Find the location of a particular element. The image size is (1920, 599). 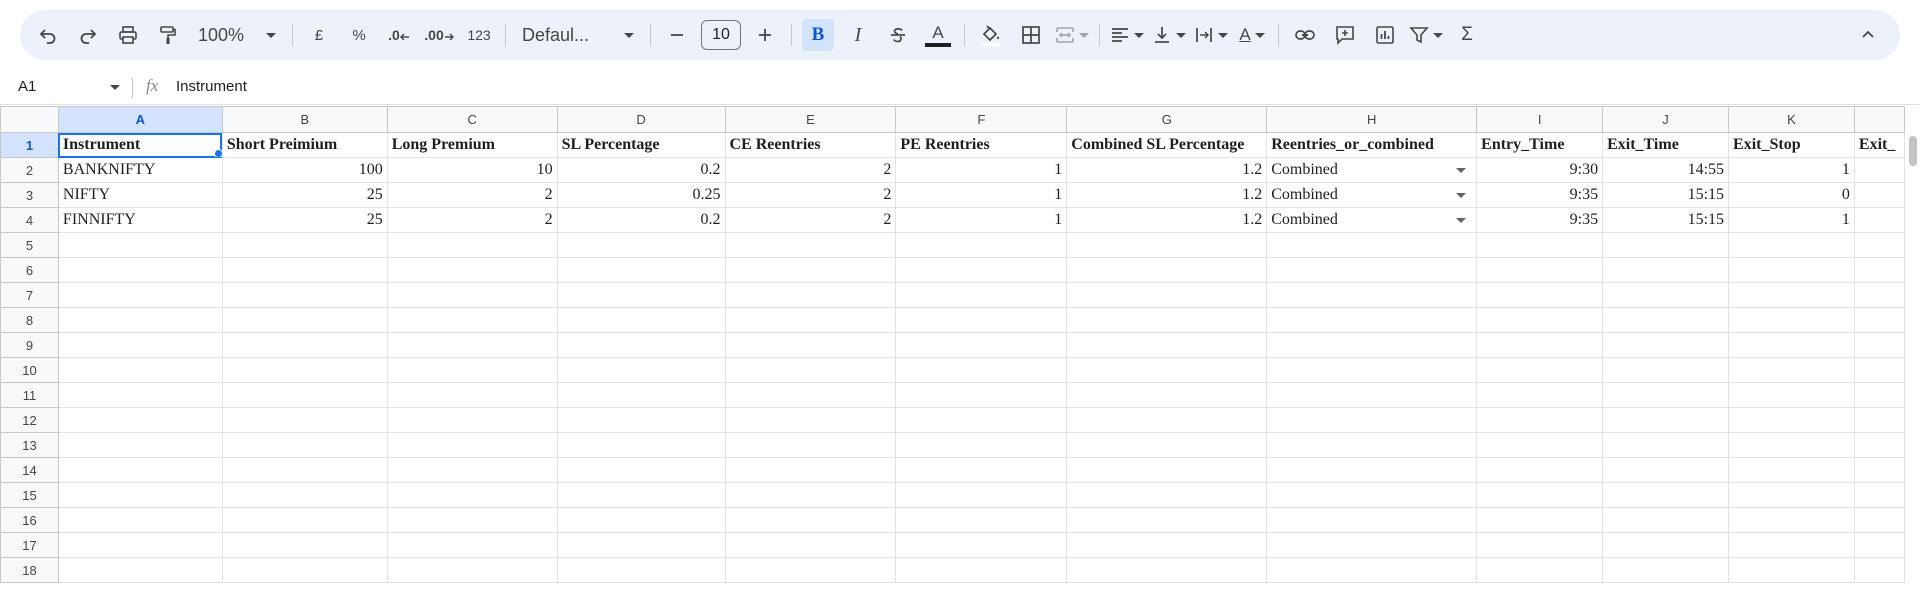

column-header: K is located at coordinates (1791, 119).